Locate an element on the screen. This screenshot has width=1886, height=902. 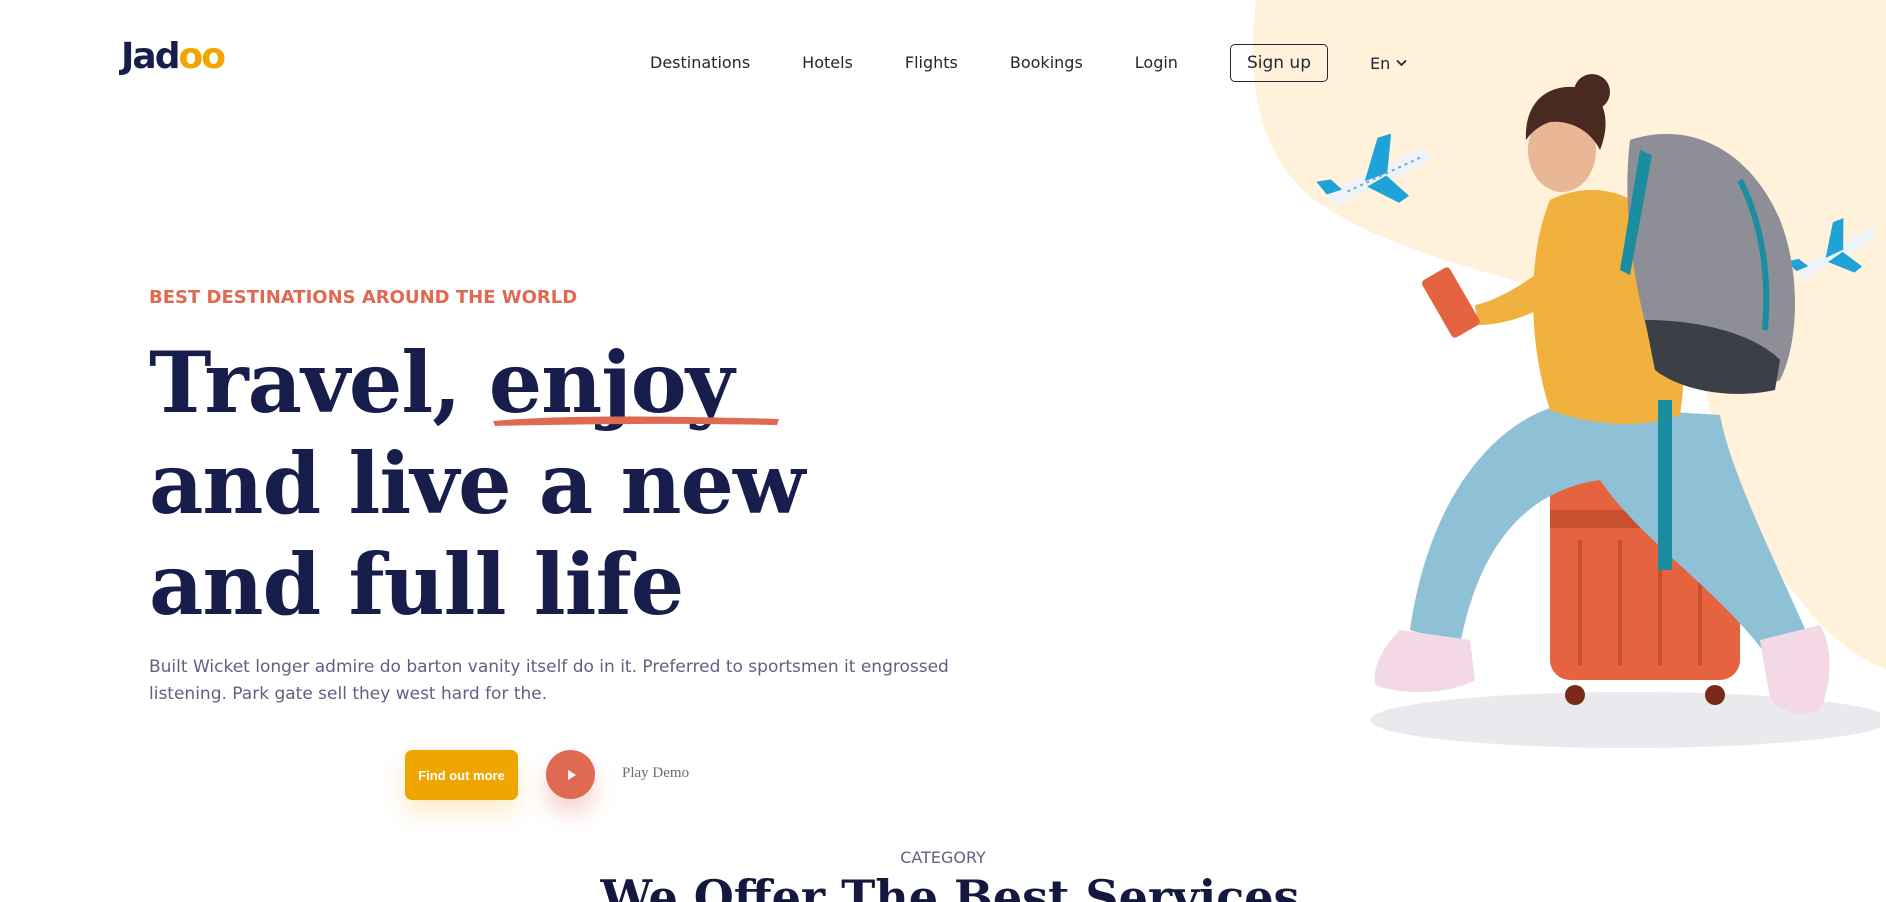
play-icon is located at coordinates (571, 774).